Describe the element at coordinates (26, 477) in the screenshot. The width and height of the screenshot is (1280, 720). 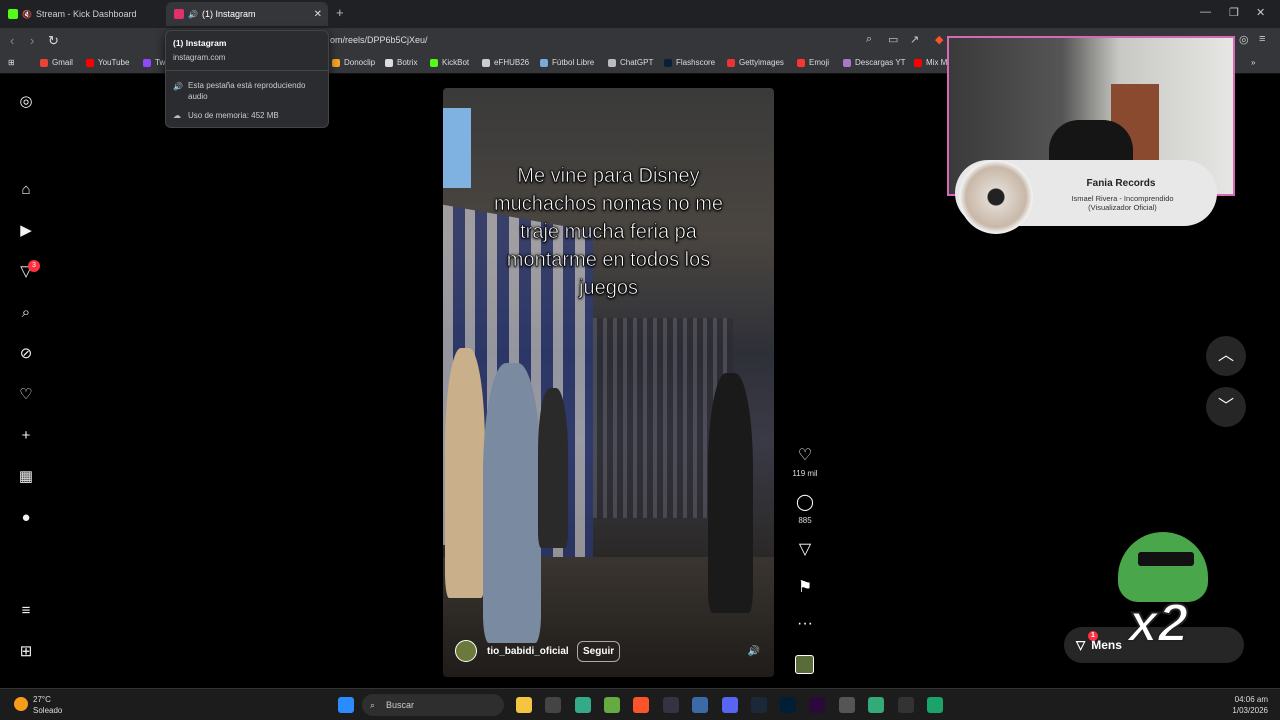
I see `dashboard-icon: ▦` at that location.